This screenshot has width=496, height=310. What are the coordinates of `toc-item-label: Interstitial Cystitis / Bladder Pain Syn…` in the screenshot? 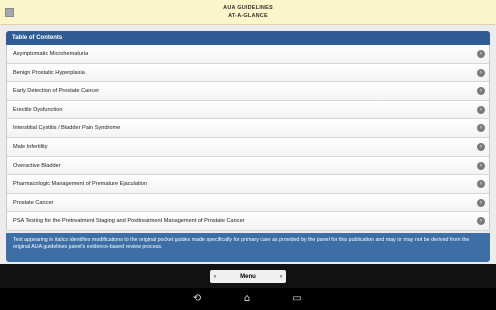 It's located at (67, 128).